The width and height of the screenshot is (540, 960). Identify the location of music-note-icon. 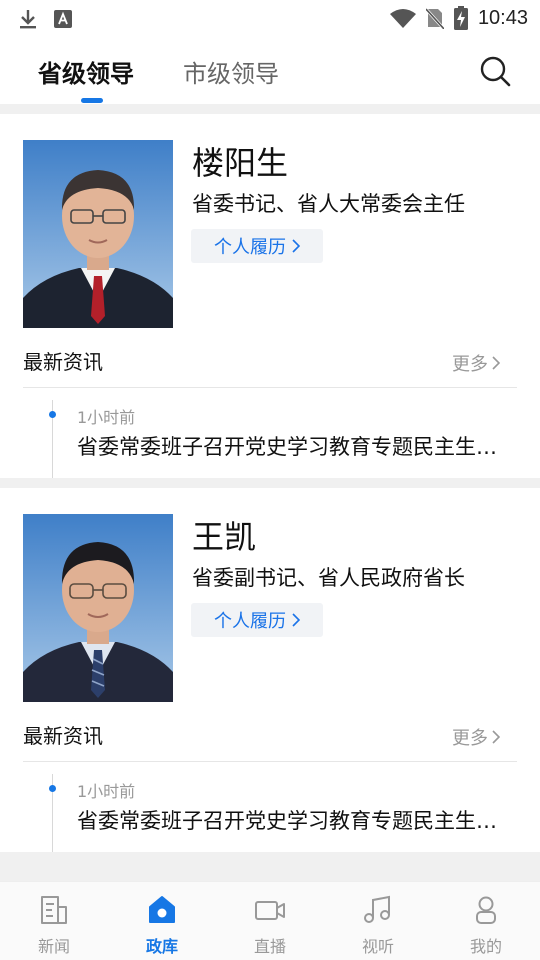
(377, 909).